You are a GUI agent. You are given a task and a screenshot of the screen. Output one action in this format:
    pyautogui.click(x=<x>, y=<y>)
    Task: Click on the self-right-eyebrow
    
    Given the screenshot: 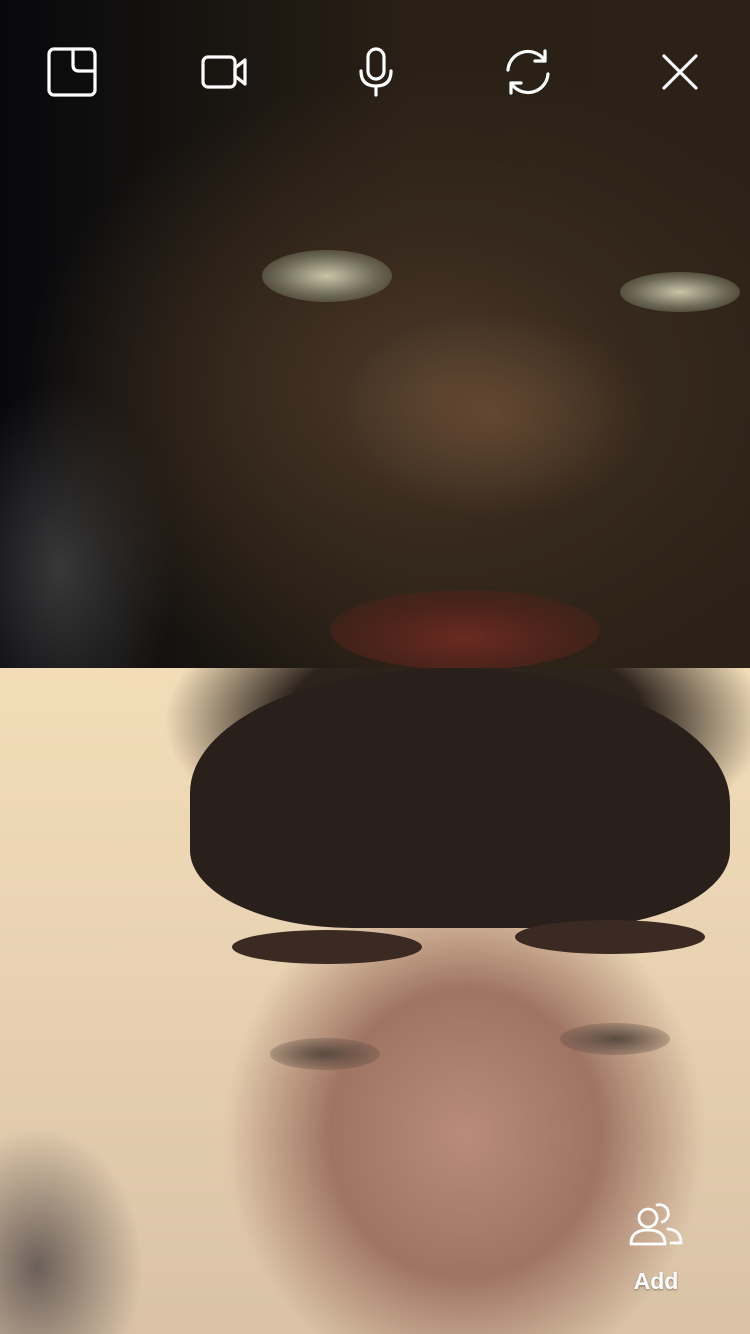 What is the action you would take?
    pyautogui.click(x=610, y=937)
    